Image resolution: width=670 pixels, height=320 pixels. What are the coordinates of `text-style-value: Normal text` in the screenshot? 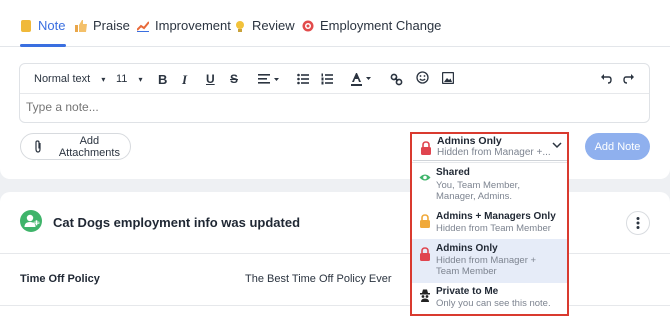 It's located at (62, 79).